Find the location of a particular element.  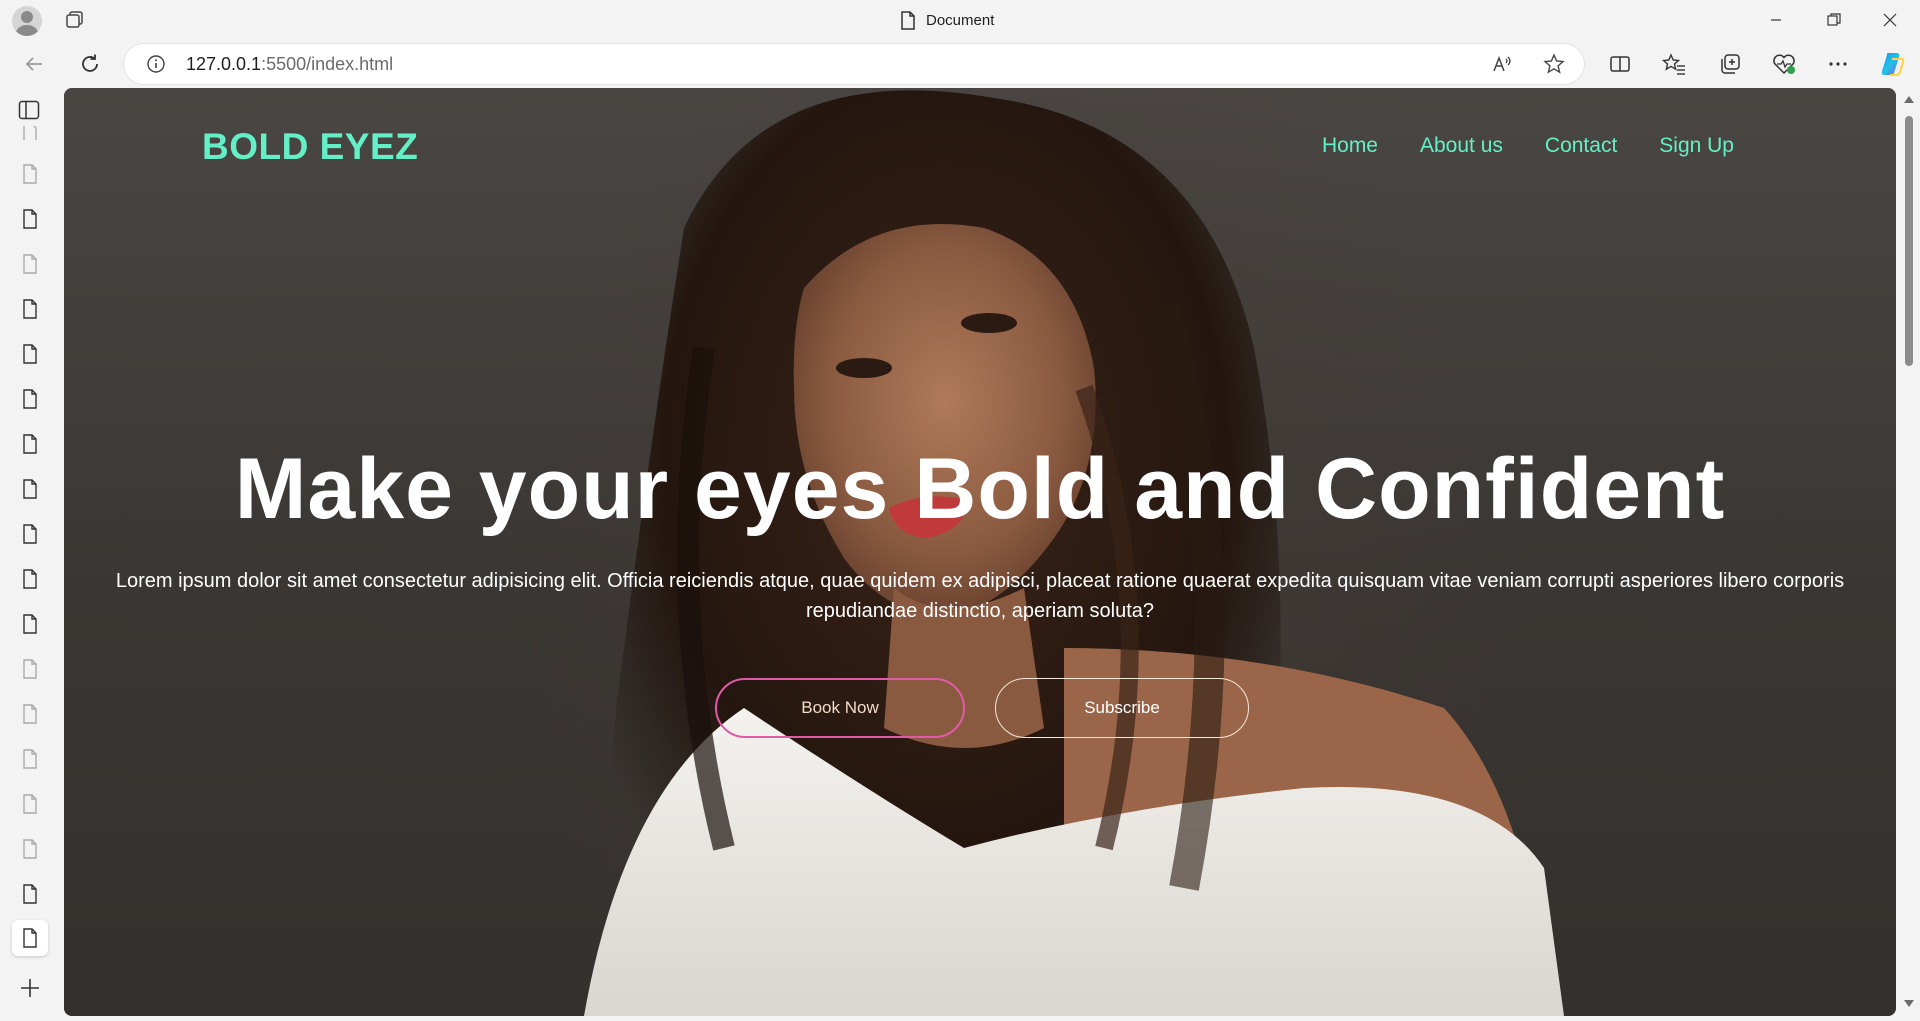

split-screen-button is located at coordinates (1620, 64).